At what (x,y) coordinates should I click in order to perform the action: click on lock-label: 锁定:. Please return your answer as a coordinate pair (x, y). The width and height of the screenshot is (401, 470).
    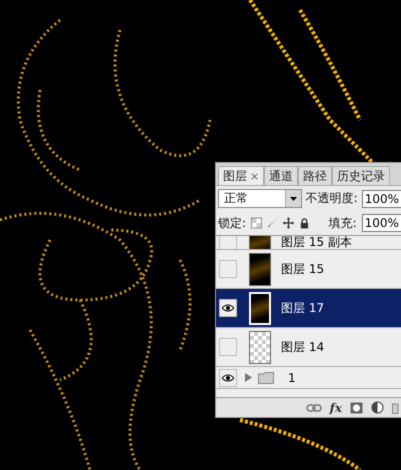
    Looking at the image, I should click on (232, 223).